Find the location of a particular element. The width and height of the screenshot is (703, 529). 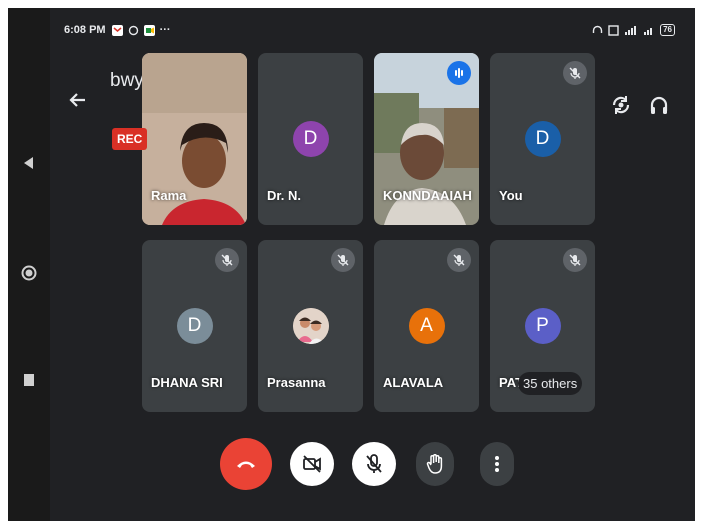

speaking-indicator is located at coordinates (459, 73).